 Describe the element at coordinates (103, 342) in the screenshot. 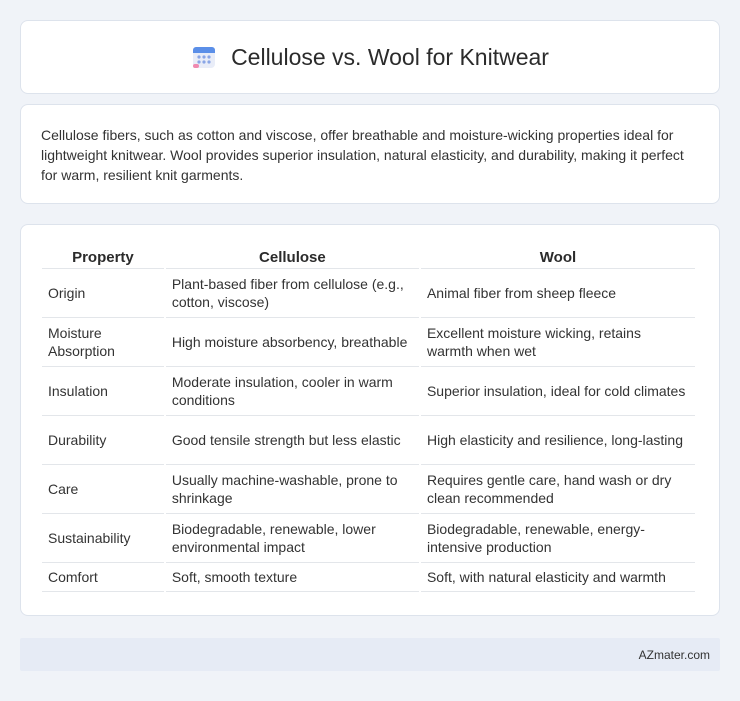

I see `property-cell: Moisture Absorption` at that location.